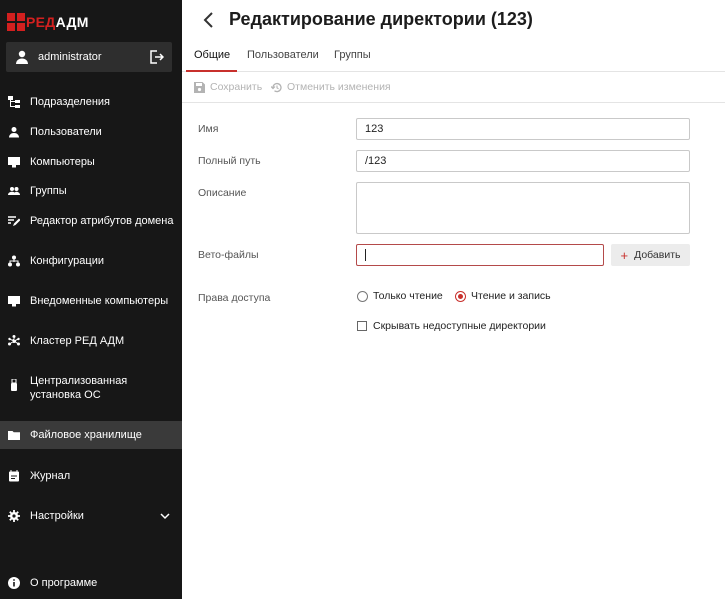 The image size is (725, 599). I want to click on gear-icon, so click(14, 516).